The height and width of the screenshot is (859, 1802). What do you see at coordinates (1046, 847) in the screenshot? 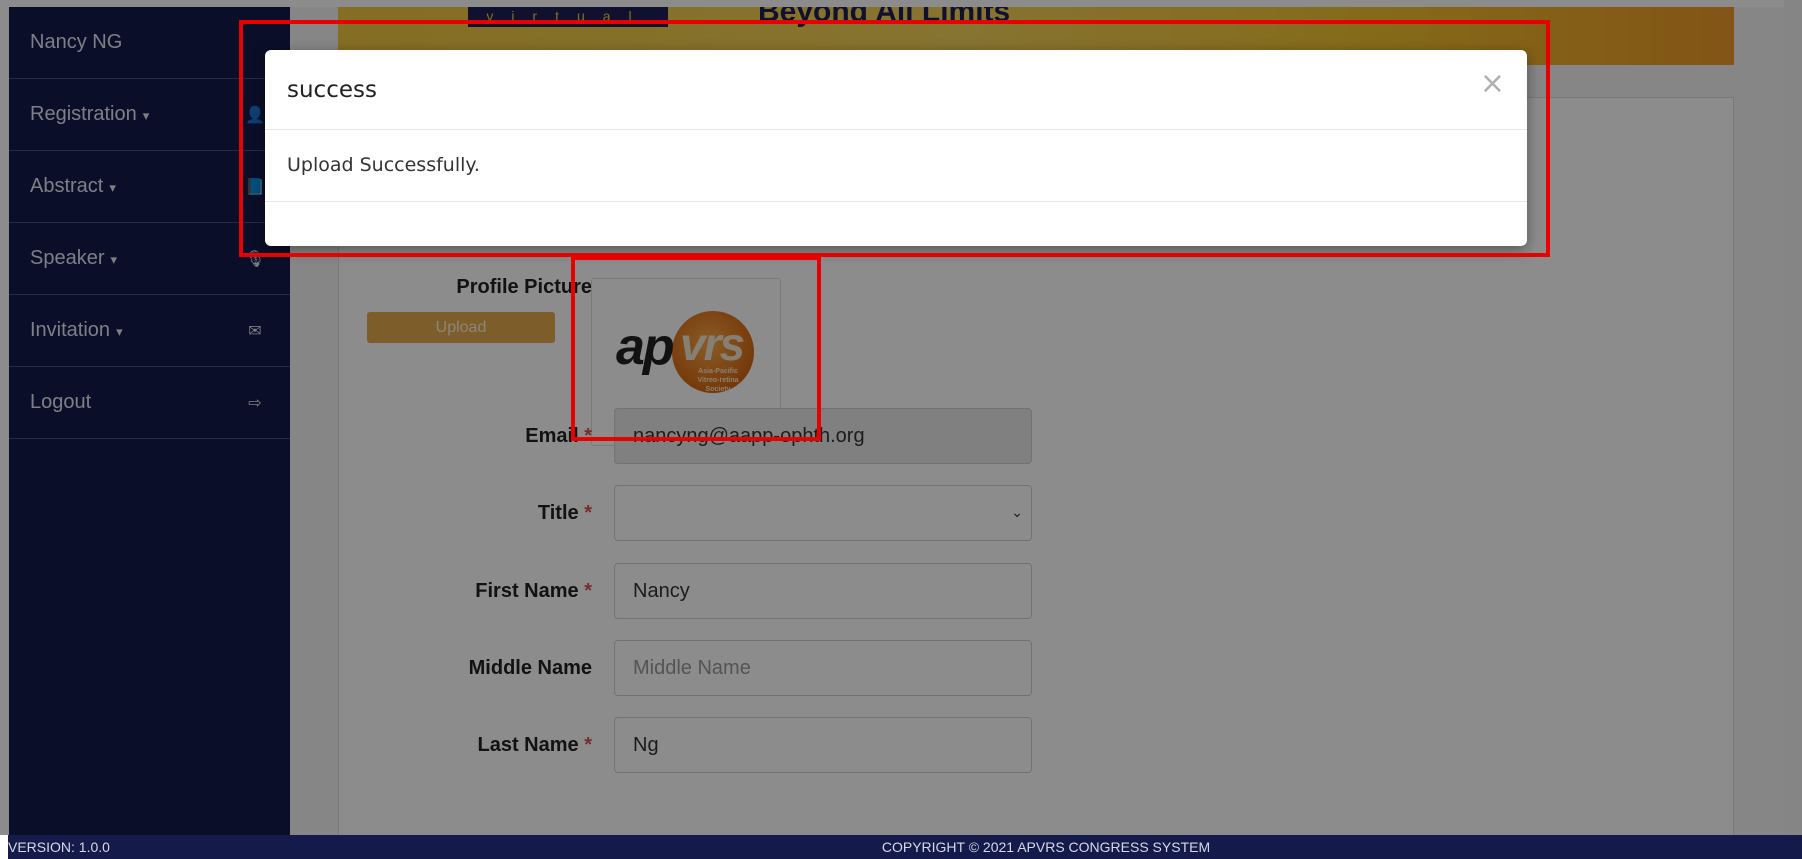
I see `footer-copyright: COPYRIGHT © 2021 APVRS CONGRESS SYSTEM` at bounding box center [1046, 847].